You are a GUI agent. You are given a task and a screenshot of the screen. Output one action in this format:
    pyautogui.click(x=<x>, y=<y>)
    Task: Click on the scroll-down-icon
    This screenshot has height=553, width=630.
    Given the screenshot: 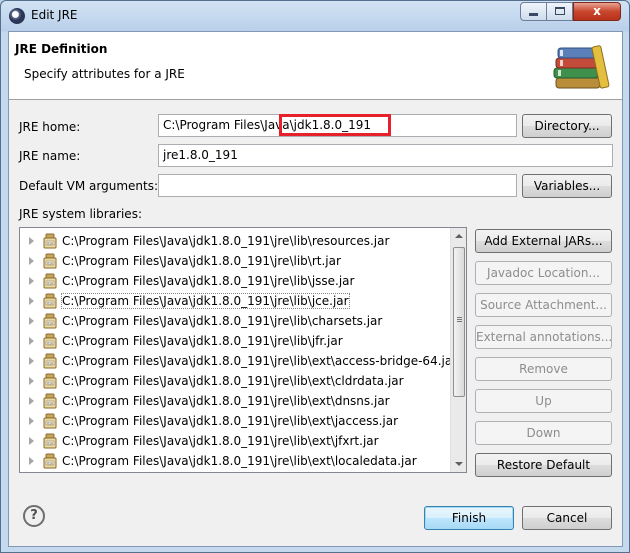 What is the action you would take?
    pyautogui.click(x=459, y=464)
    